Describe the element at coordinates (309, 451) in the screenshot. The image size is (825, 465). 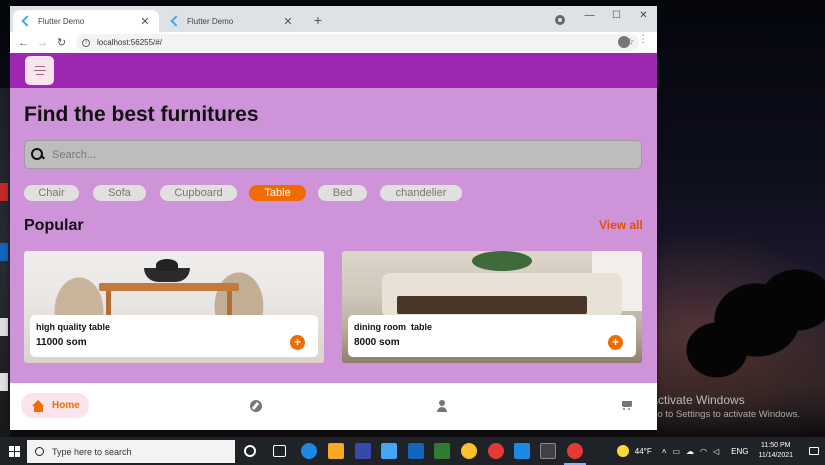
I see `edge-icon` at that location.